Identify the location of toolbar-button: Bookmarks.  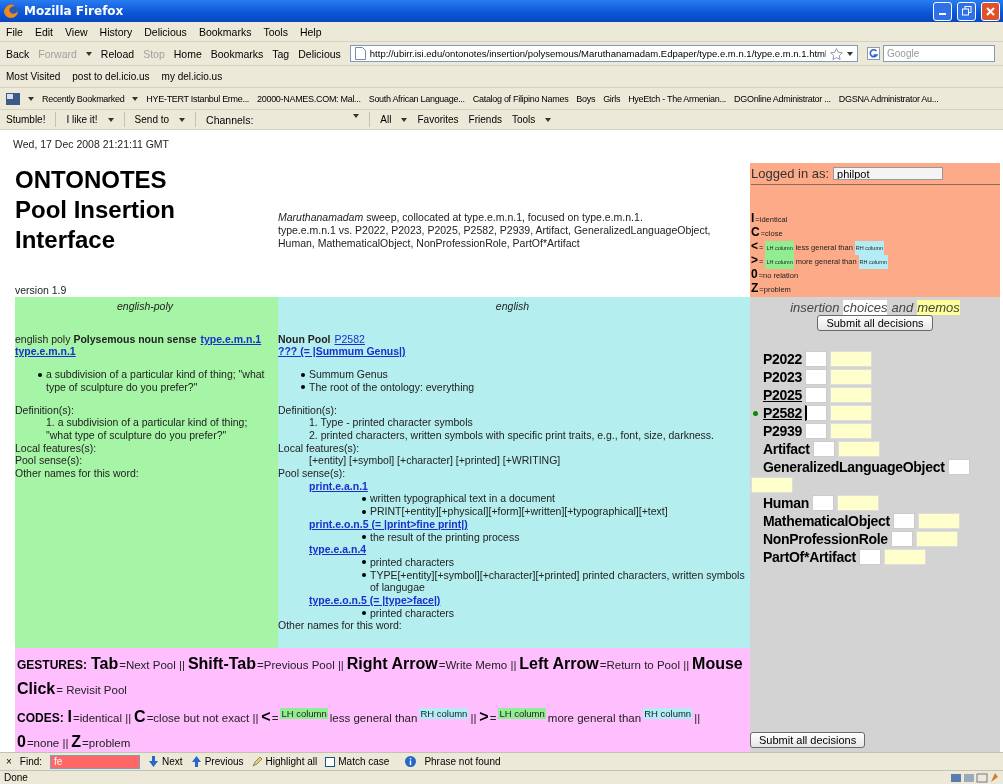
(237, 53).